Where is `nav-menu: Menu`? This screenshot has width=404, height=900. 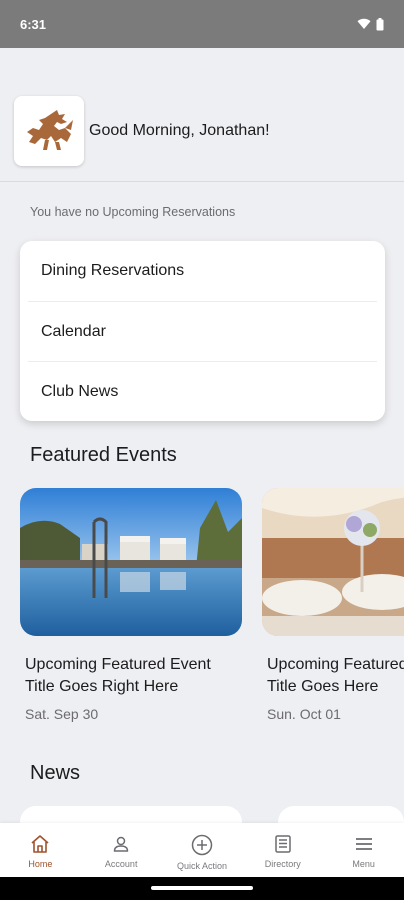 nav-menu: Menu is located at coordinates (363, 850).